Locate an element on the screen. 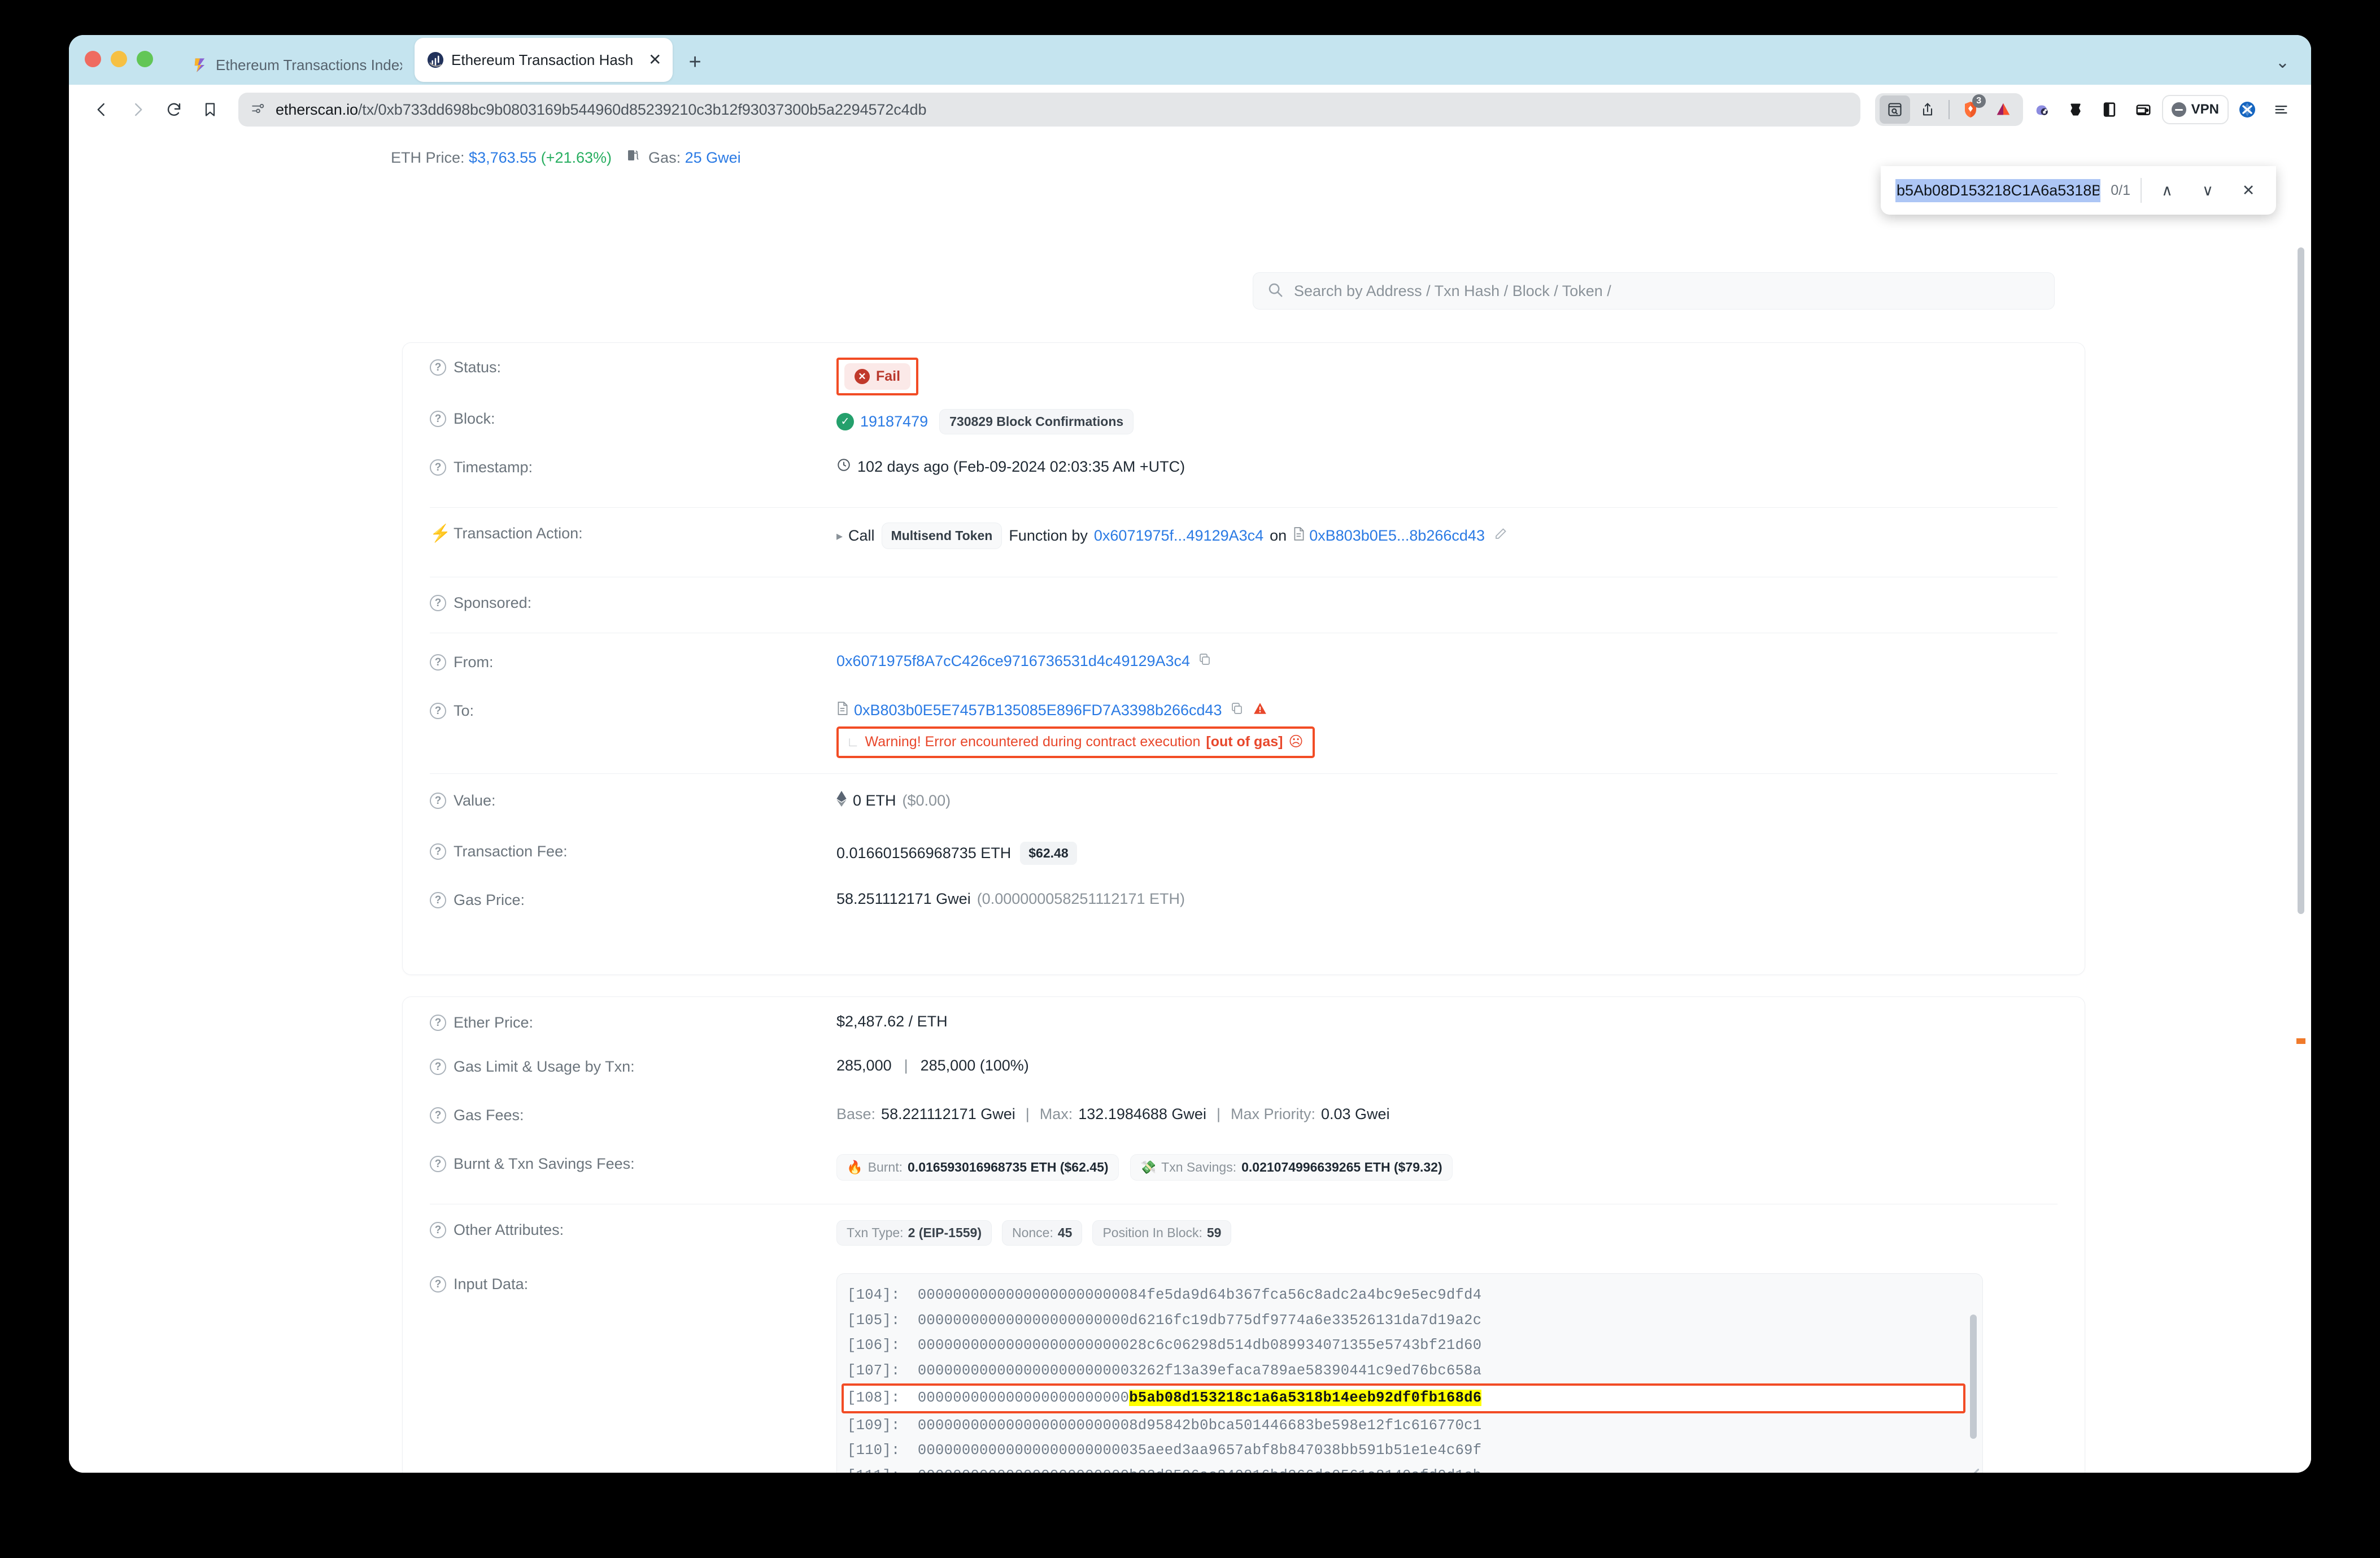 The height and width of the screenshot is (1558, 2380). find-close-button: ✕ is located at coordinates (2248, 191).